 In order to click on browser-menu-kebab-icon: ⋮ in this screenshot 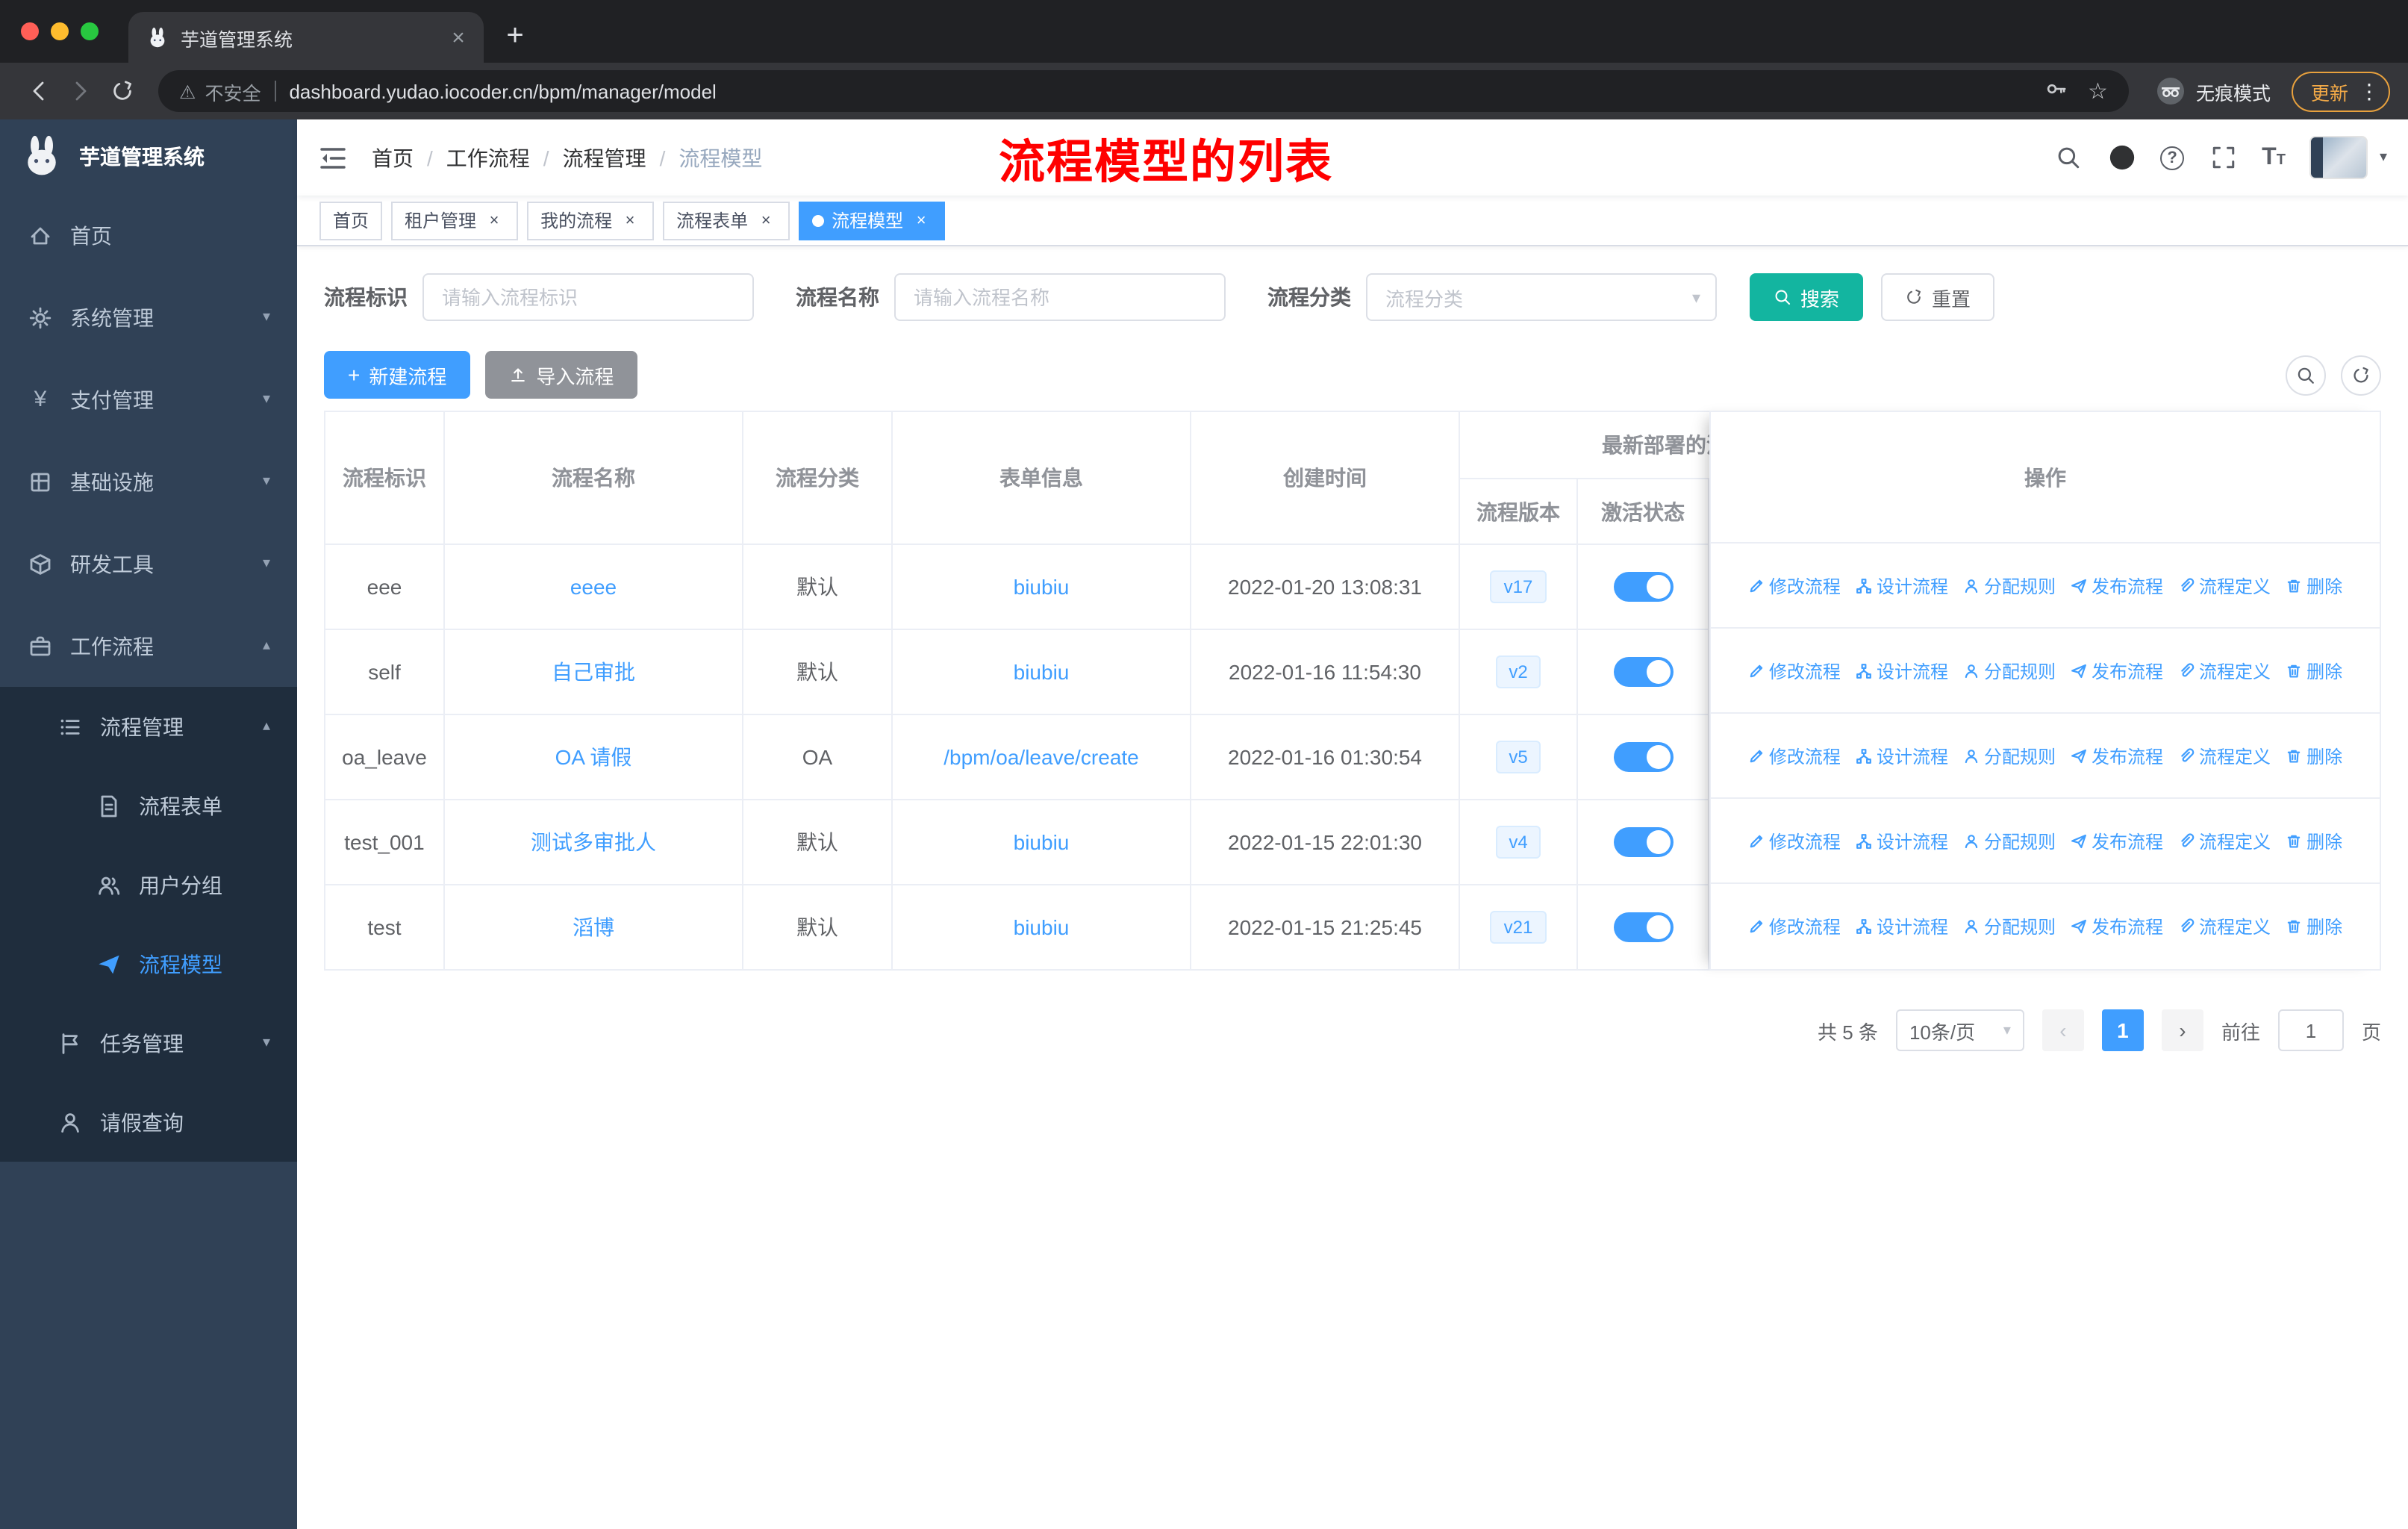, I will do `click(2369, 91)`.